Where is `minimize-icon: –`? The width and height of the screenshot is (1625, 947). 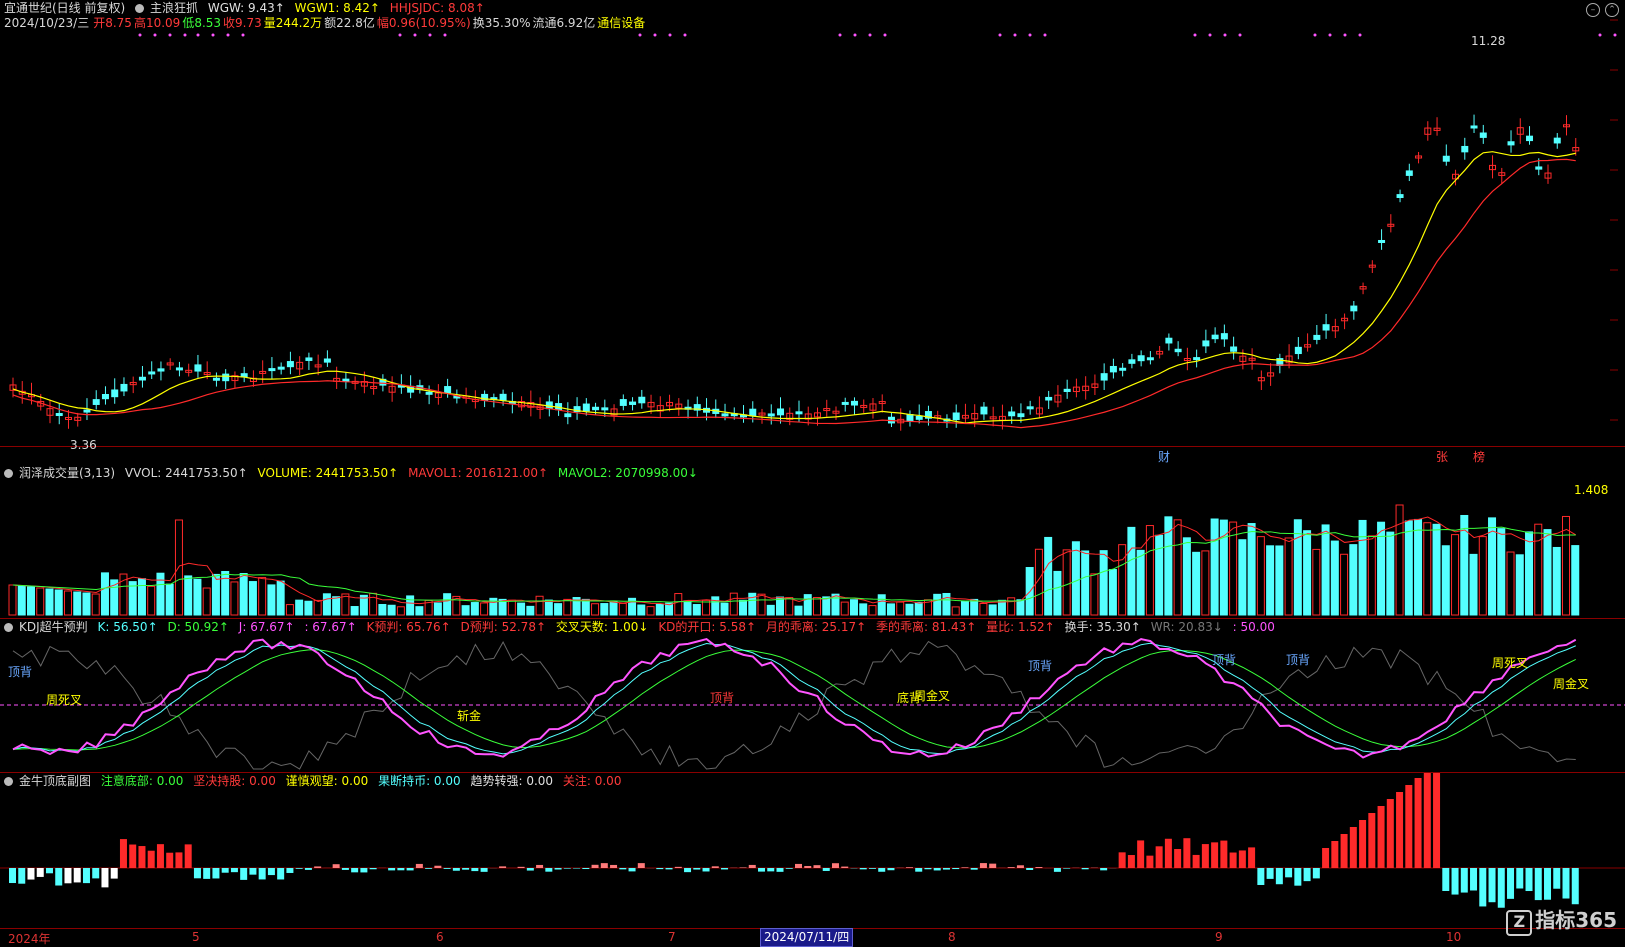 minimize-icon: – is located at coordinates (1593, 10).